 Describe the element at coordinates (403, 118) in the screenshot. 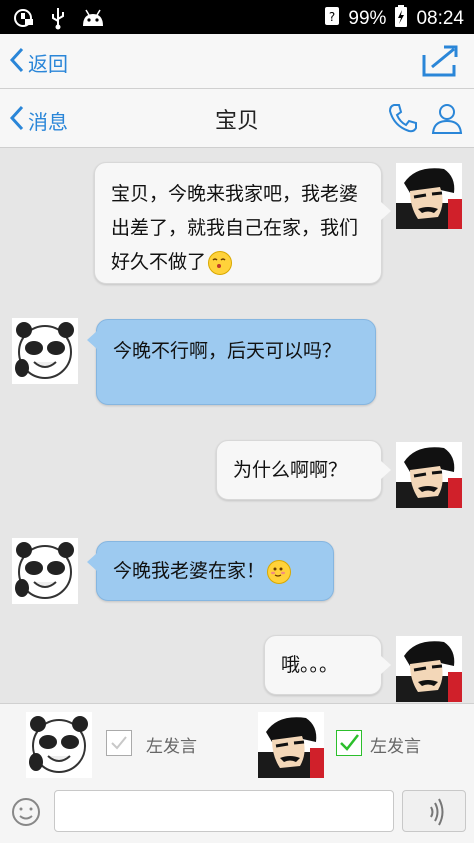

I see `call-button` at that location.